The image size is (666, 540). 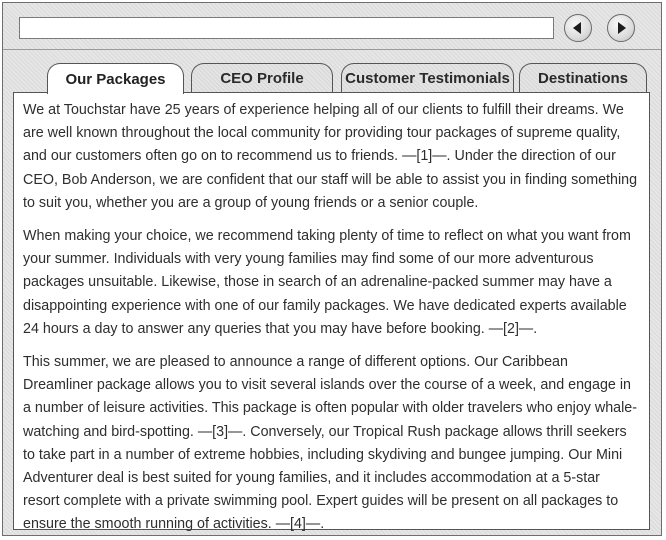 What do you see at coordinates (332, 49) in the screenshot?
I see `toolbar-divider` at bounding box center [332, 49].